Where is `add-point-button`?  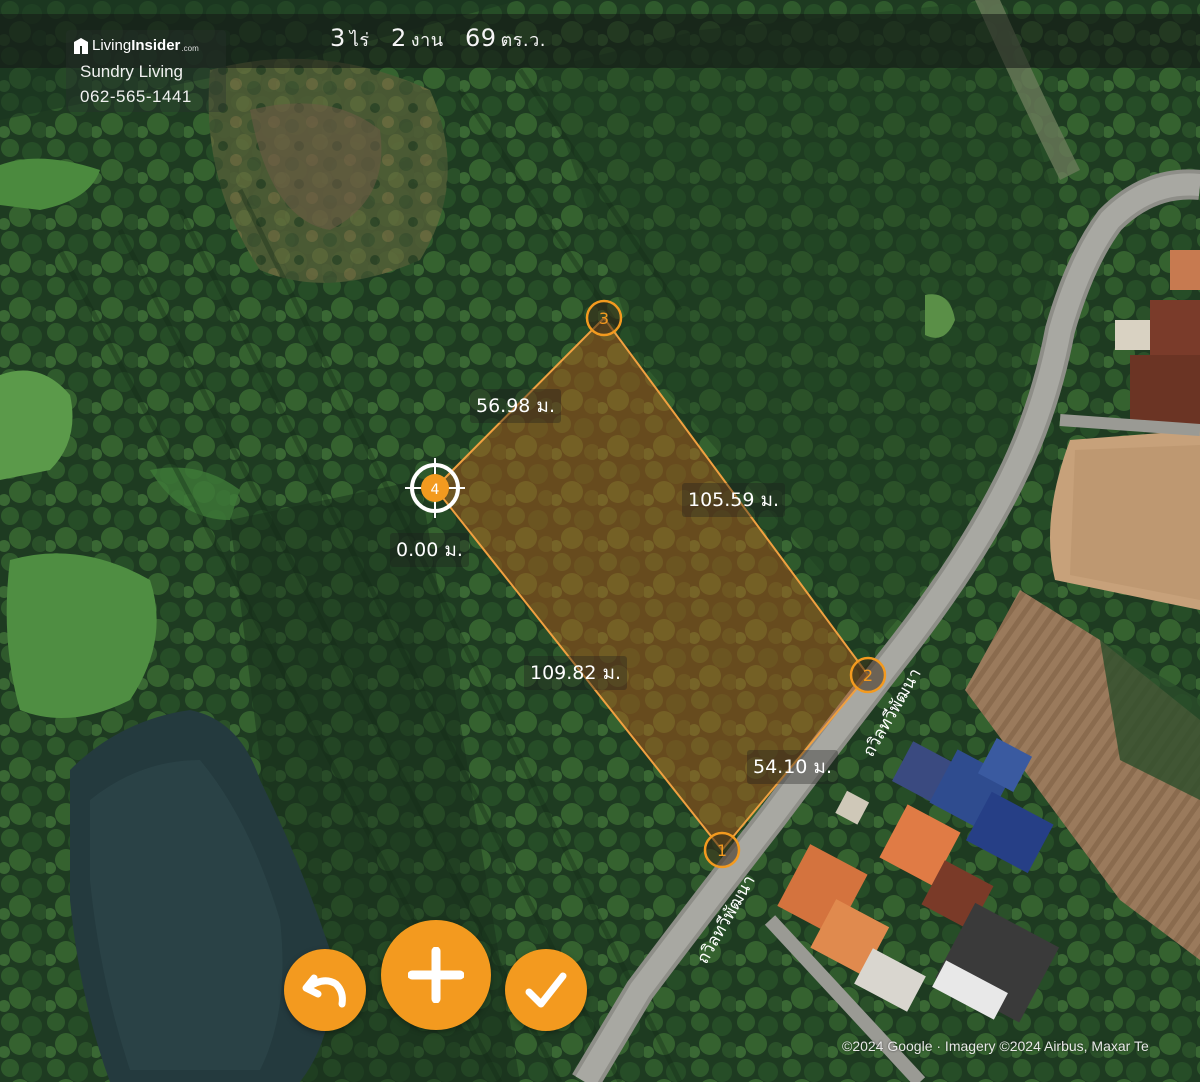 add-point-button is located at coordinates (436, 975).